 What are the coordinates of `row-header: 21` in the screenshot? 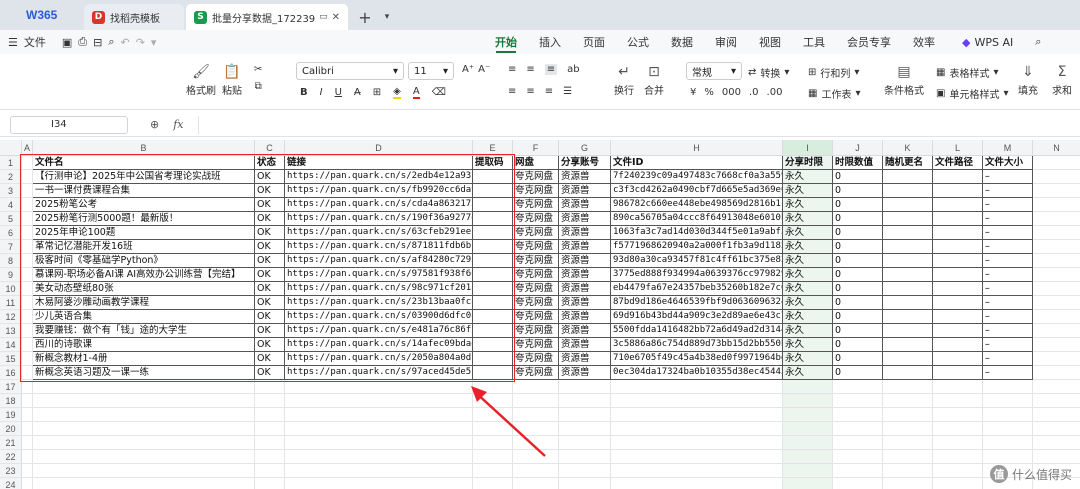 It's located at (11, 443).